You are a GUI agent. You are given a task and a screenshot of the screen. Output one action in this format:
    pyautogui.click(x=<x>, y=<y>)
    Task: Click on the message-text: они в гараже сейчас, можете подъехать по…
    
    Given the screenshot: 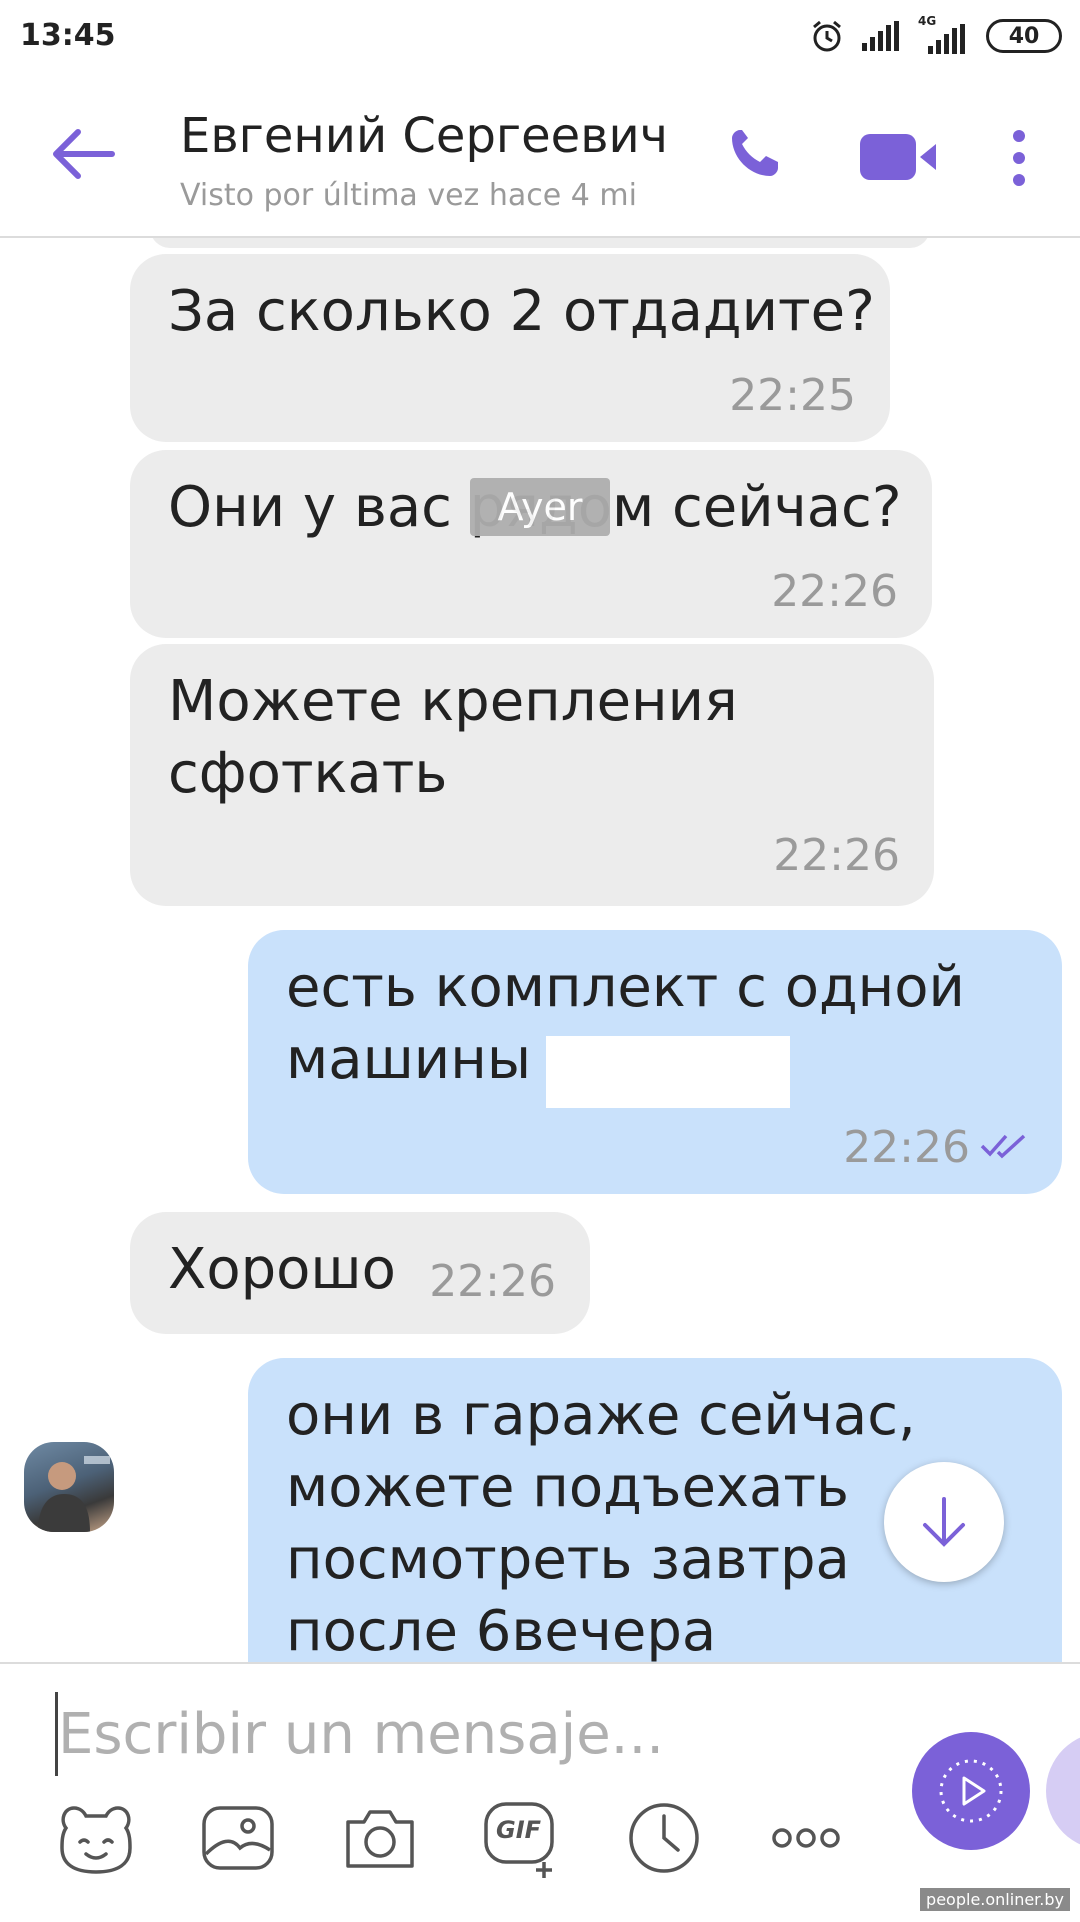 What is the action you would take?
    pyautogui.click(x=601, y=1521)
    